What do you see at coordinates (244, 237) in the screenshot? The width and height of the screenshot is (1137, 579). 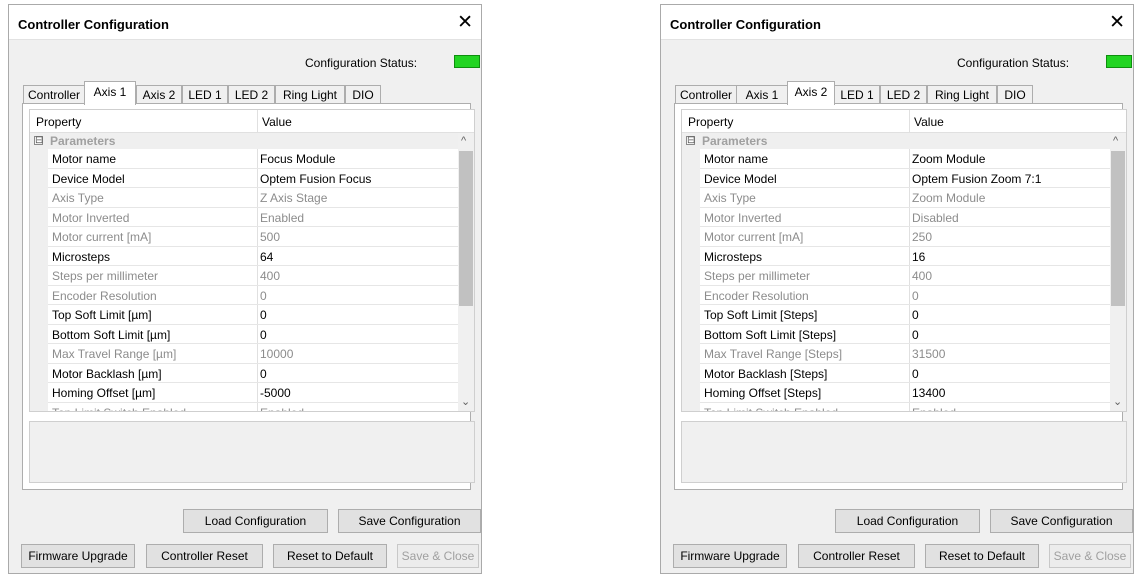 I see `property-row: Motor current [mA] 500` at bounding box center [244, 237].